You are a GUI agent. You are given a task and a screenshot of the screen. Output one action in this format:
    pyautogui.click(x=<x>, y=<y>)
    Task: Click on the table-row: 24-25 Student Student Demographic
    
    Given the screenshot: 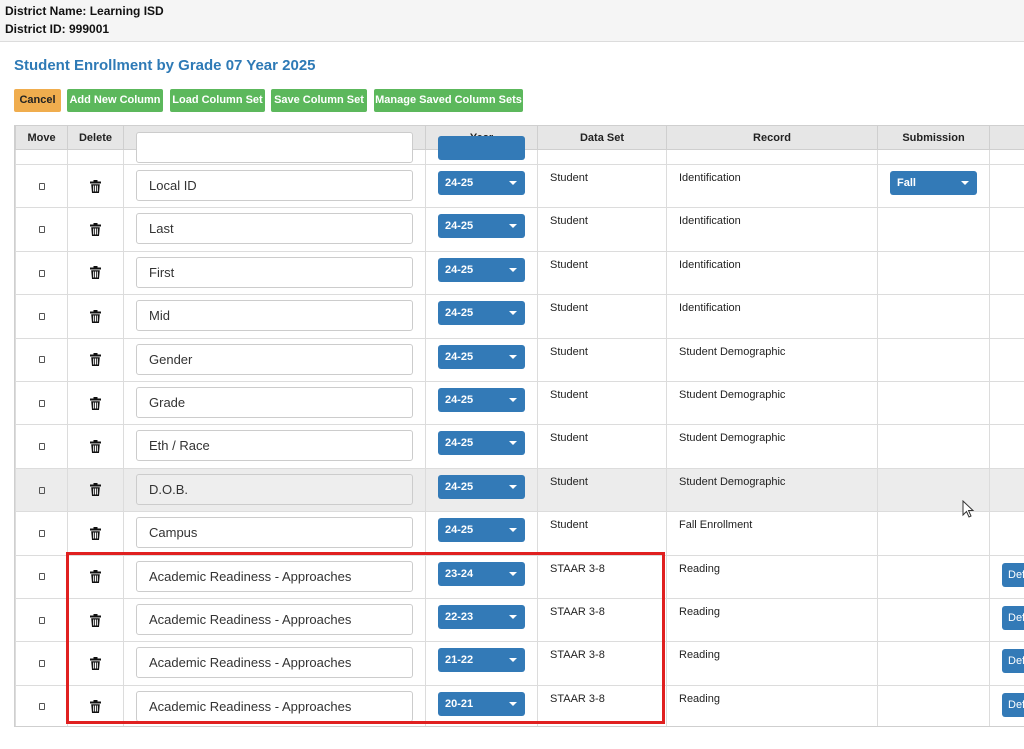 What is the action you would take?
    pyautogui.click(x=519, y=359)
    